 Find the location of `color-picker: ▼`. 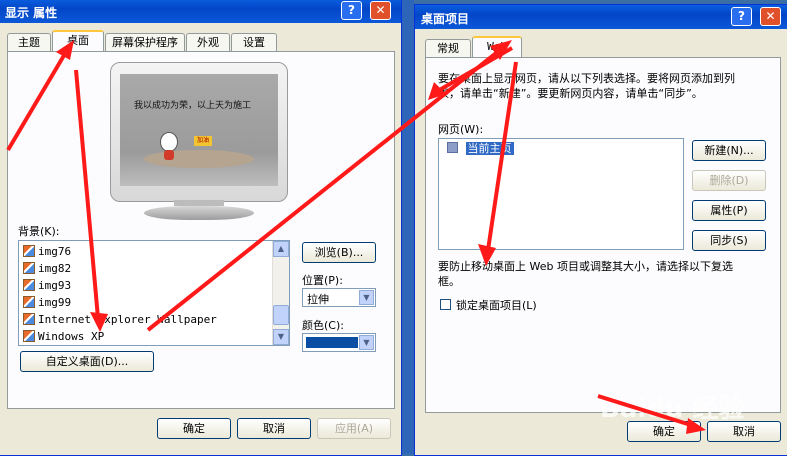

color-picker: ▼ is located at coordinates (339, 342).